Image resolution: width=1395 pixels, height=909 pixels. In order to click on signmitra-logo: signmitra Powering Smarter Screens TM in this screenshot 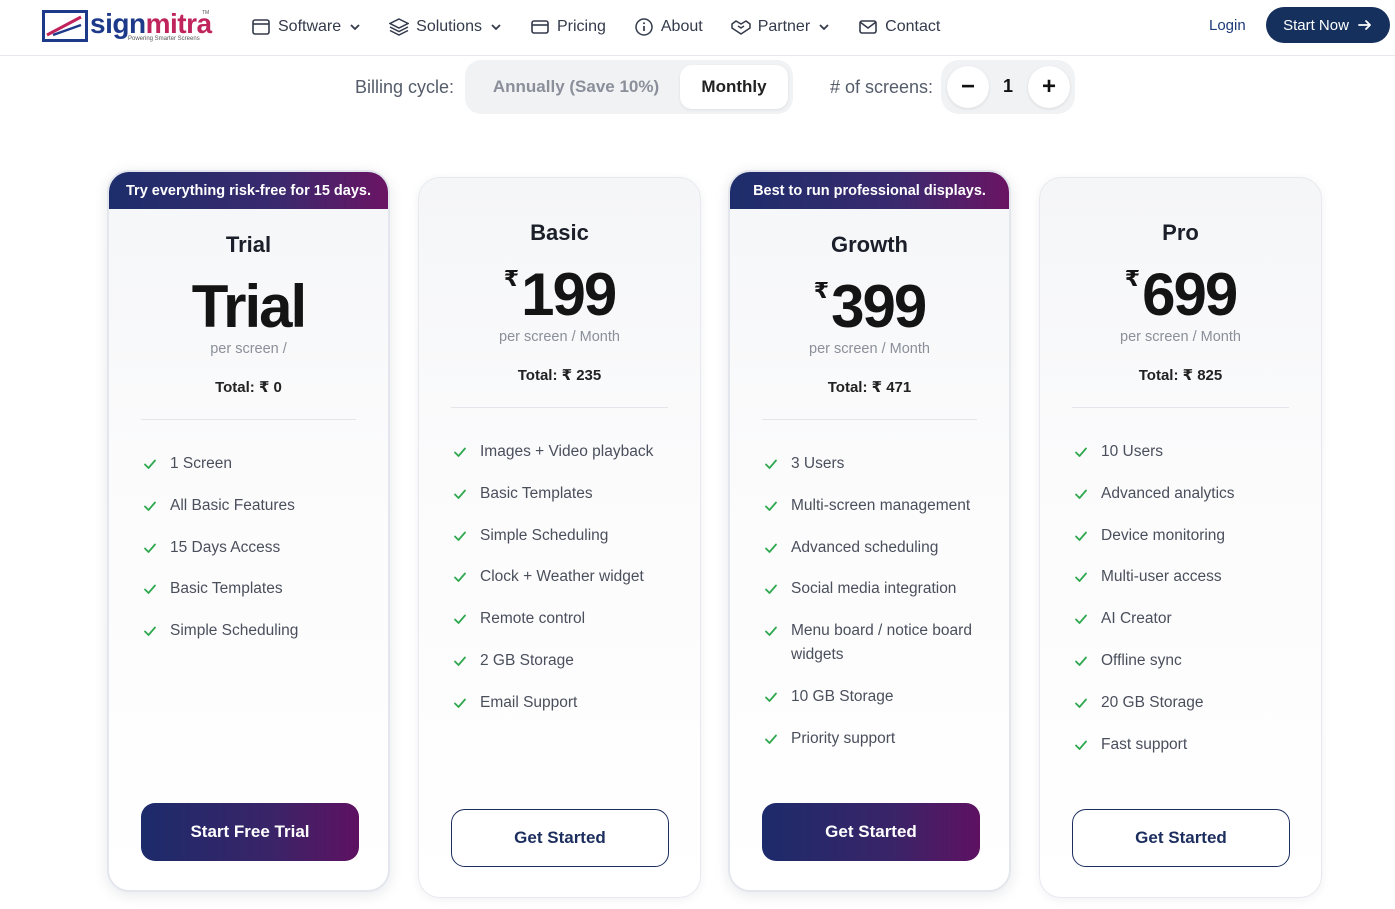, I will do `click(127, 26)`.